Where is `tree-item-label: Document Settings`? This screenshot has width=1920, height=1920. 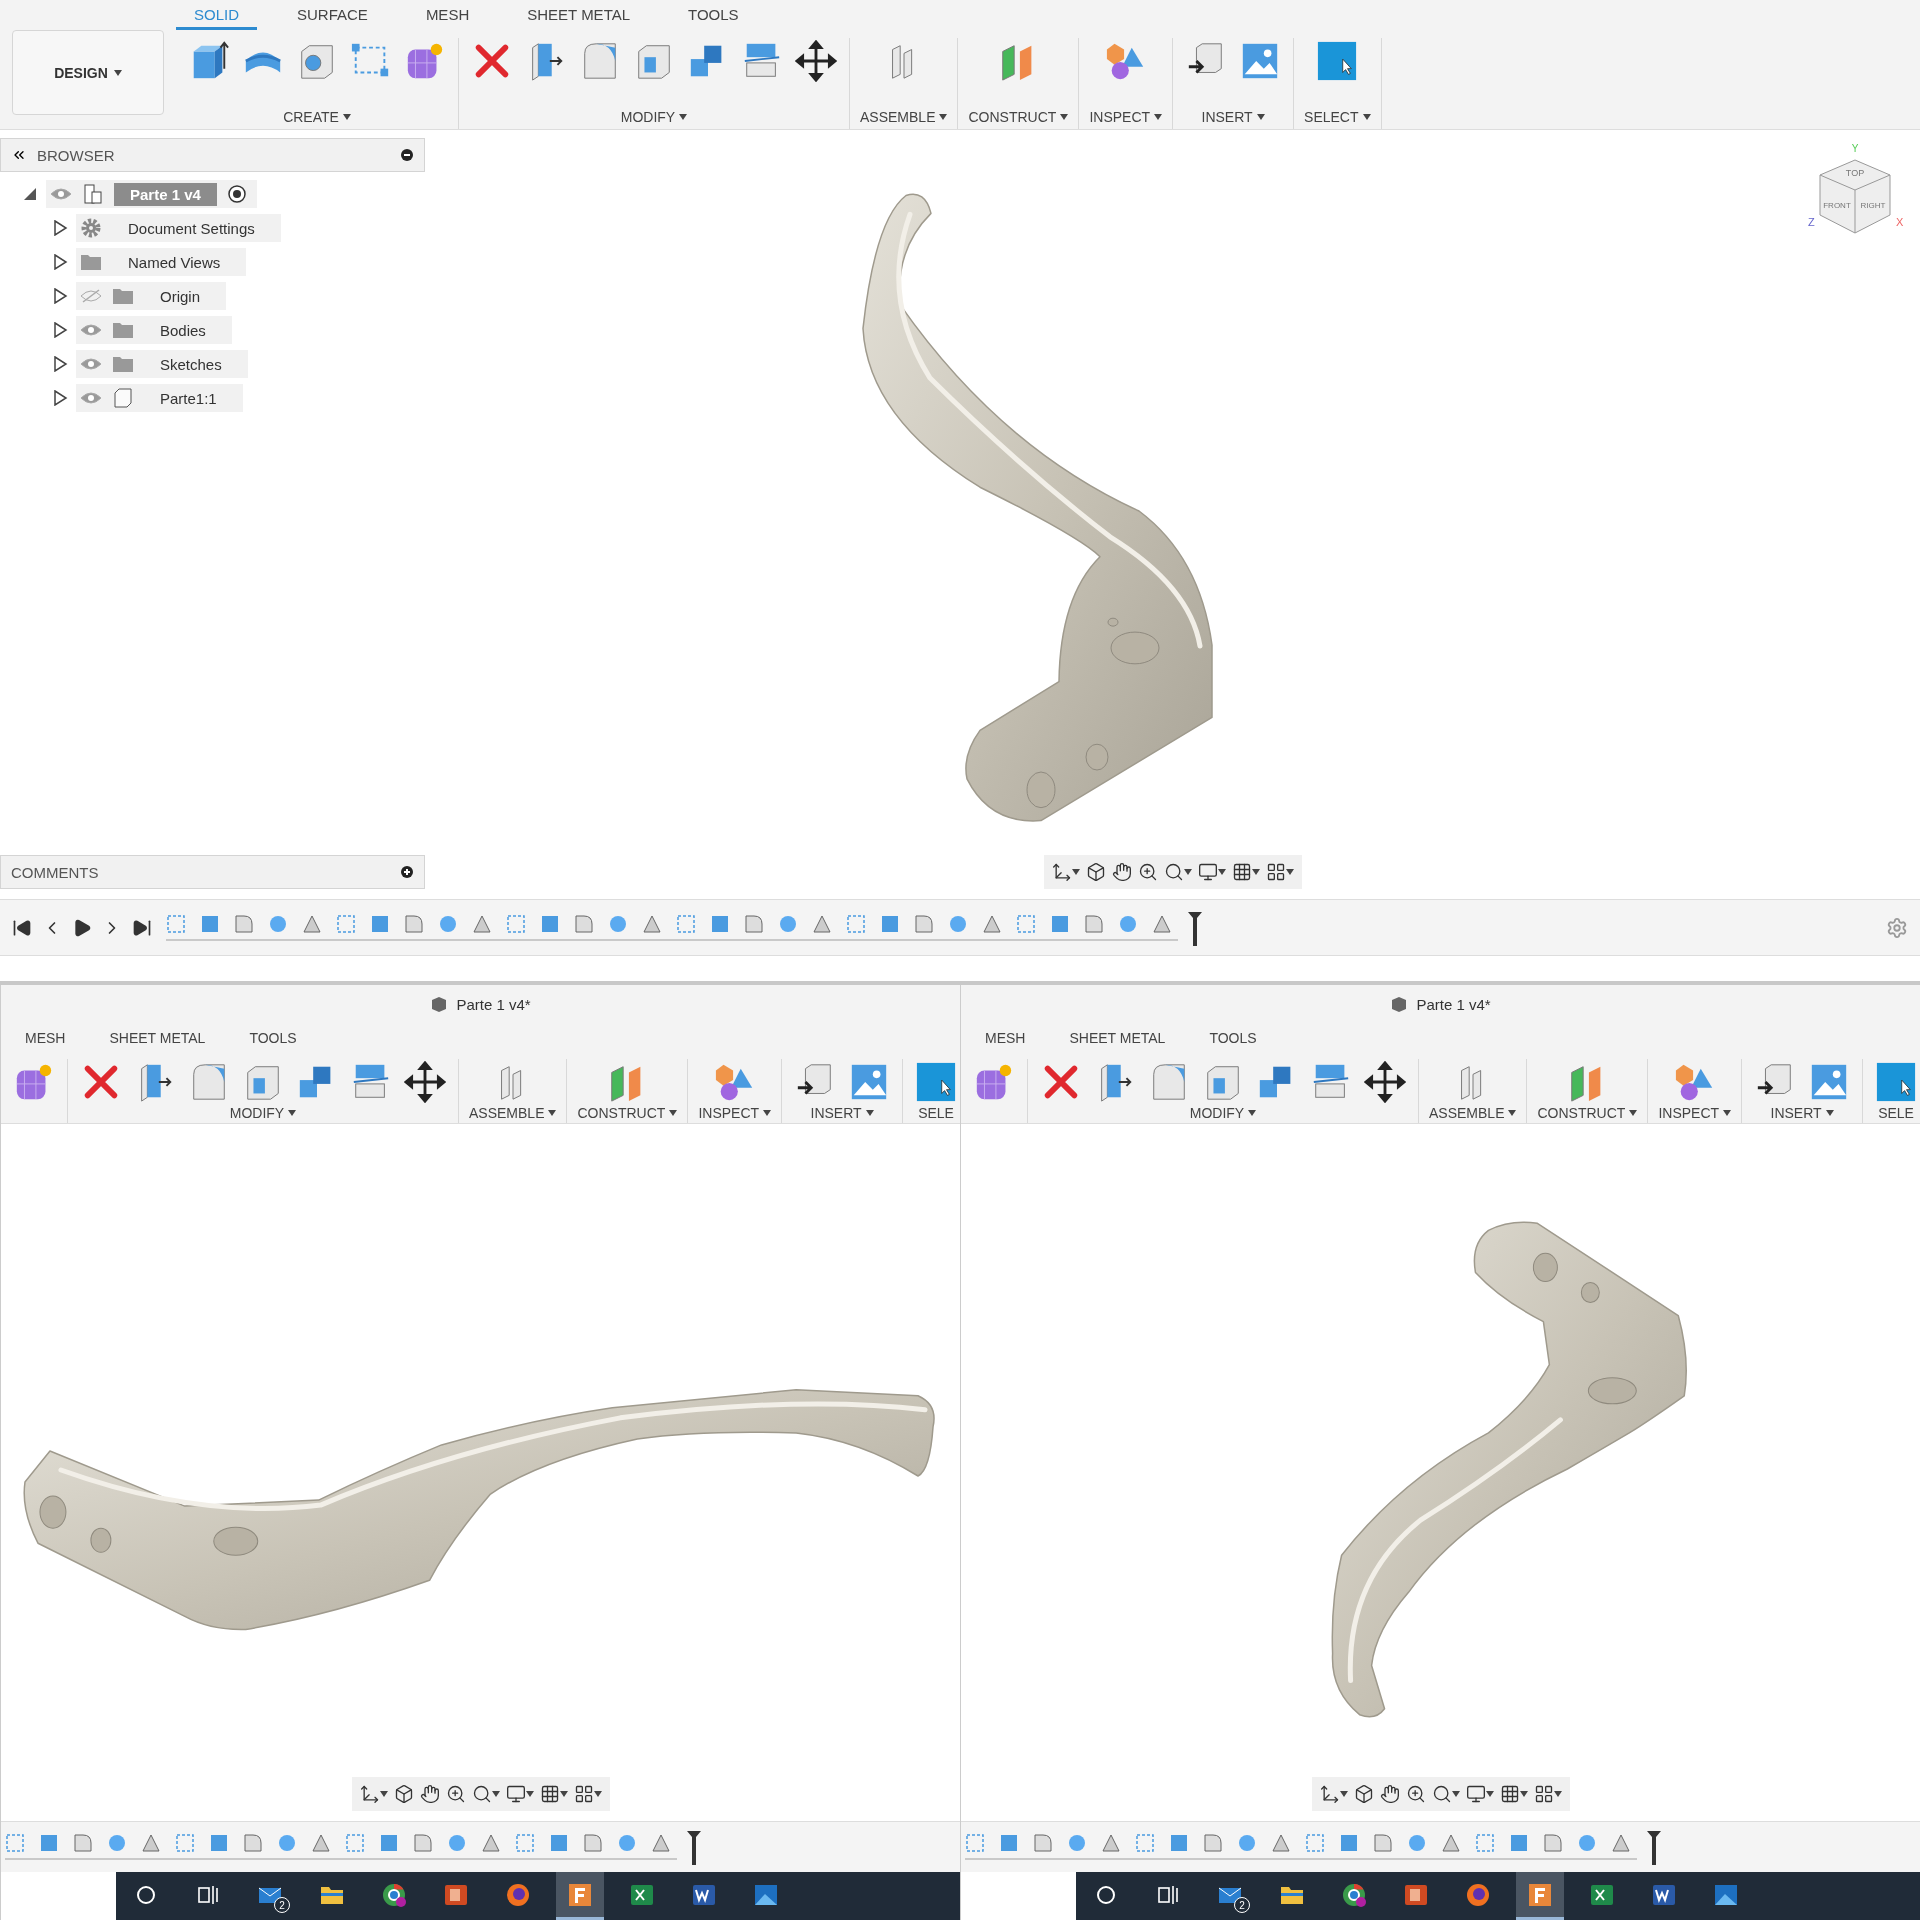 tree-item-label: Document Settings is located at coordinates (191, 228).